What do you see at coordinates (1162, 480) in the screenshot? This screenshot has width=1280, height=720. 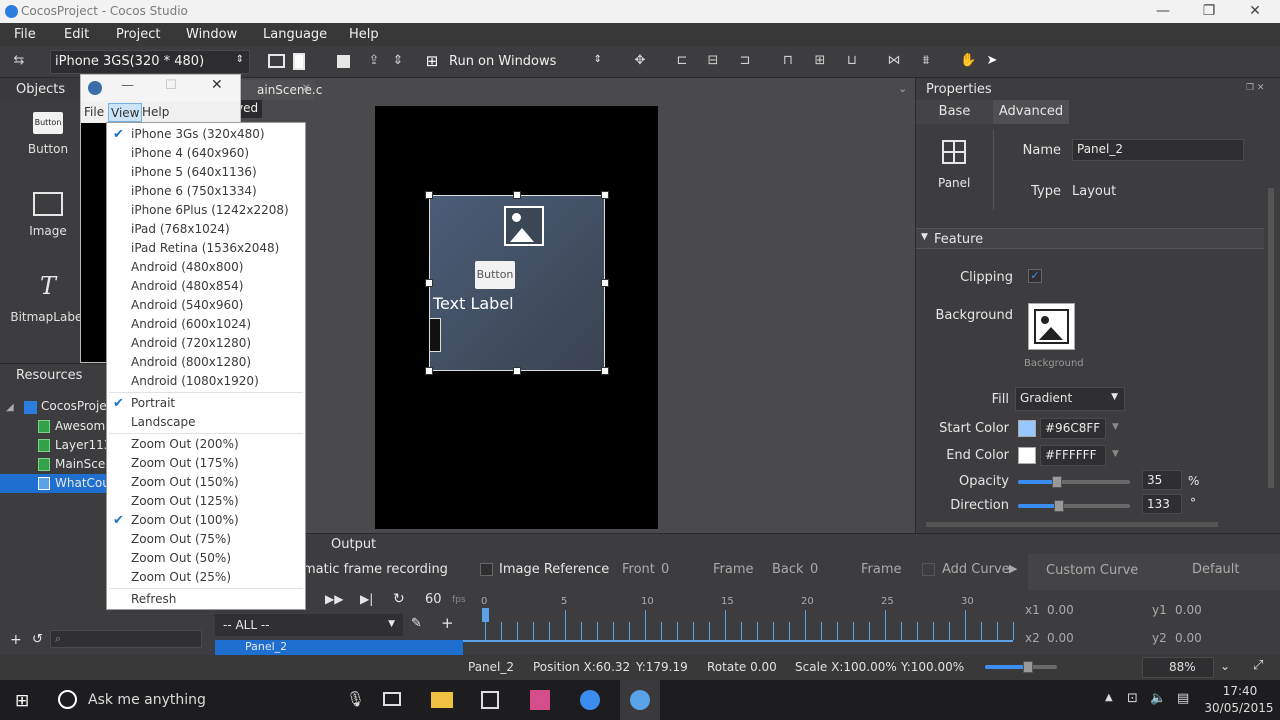 I see `opacity-input: 35` at bounding box center [1162, 480].